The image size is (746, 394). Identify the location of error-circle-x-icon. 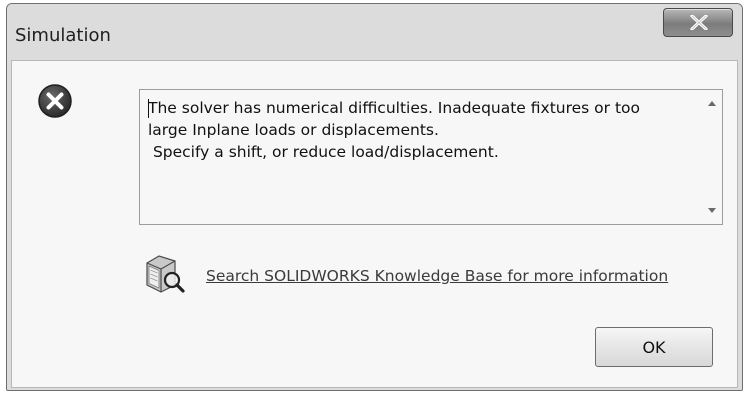
(55, 101).